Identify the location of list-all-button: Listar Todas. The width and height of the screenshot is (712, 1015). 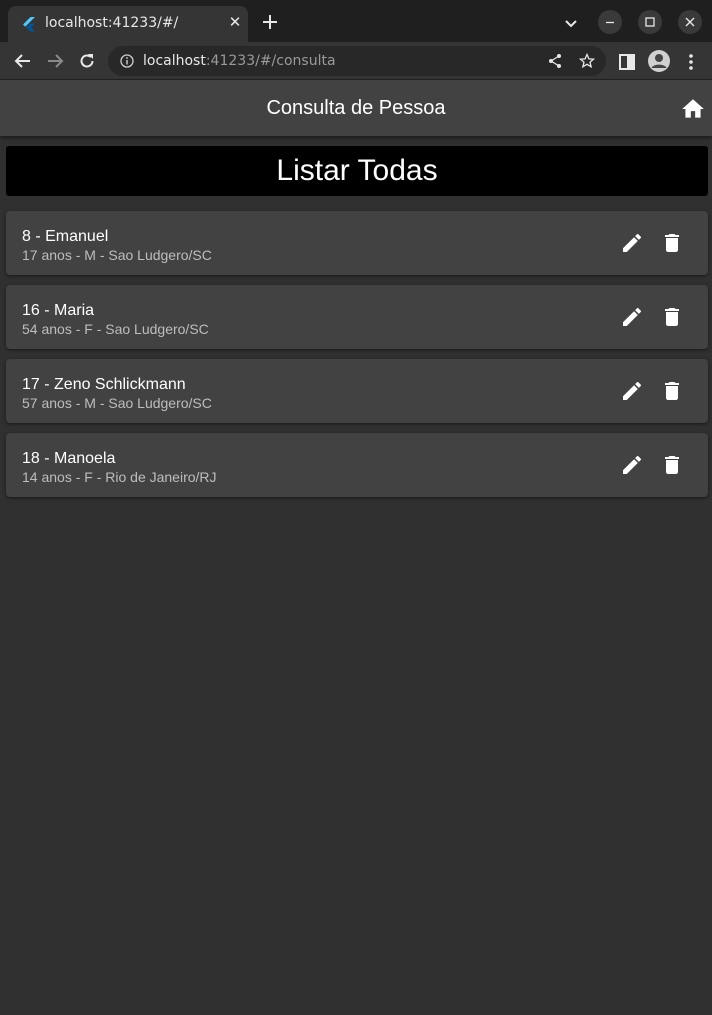
(357, 171).